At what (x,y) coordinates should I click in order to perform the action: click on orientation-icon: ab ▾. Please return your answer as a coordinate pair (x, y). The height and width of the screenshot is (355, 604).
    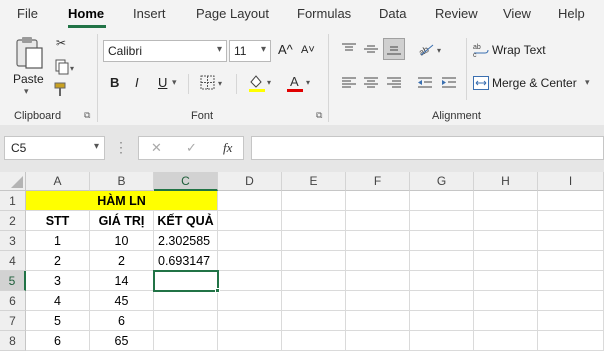
    Looking at the image, I should click on (431, 49).